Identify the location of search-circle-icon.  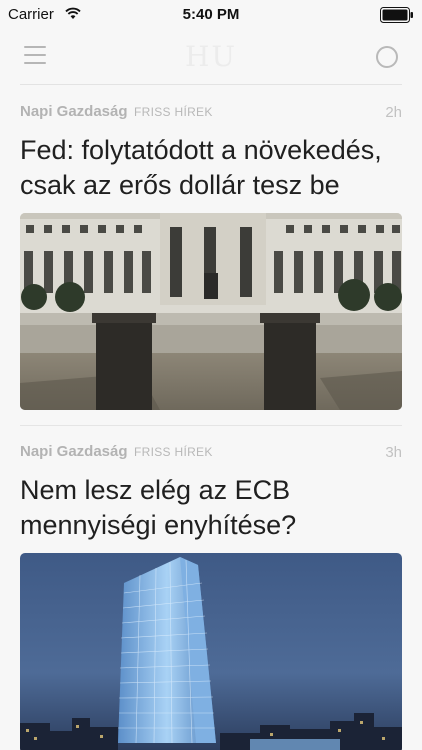
(387, 57).